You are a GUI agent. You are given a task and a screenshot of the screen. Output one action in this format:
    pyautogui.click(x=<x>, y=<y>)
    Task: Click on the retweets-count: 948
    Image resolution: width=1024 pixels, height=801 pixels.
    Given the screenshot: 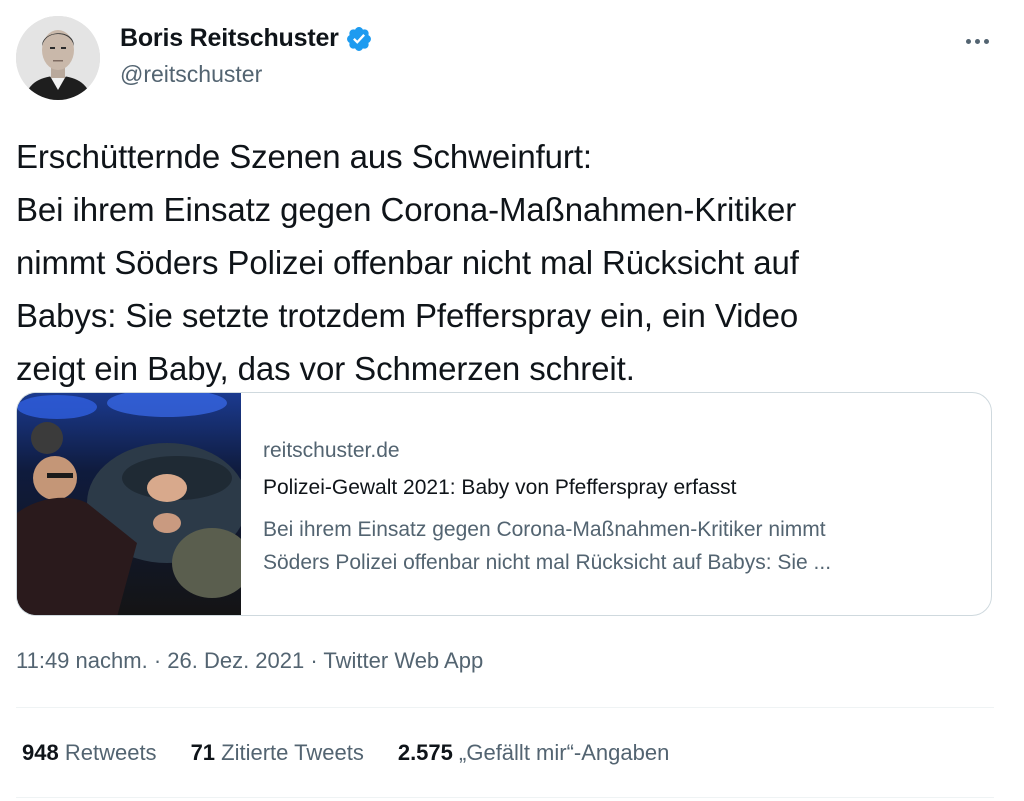 What is the action you would take?
    pyautogui.click(x=40, y=752)
    